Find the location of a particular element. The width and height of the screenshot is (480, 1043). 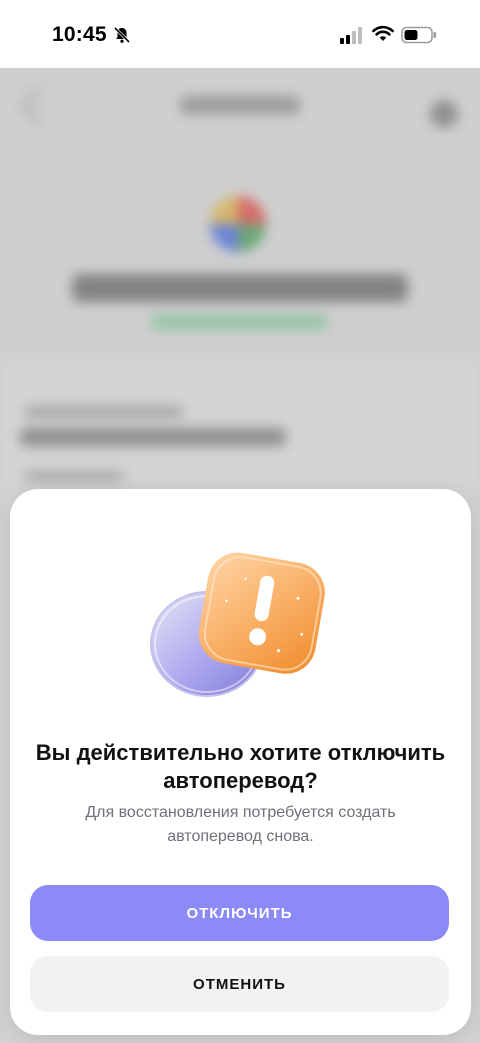

battery-icon is located at coordinates (418, 35).